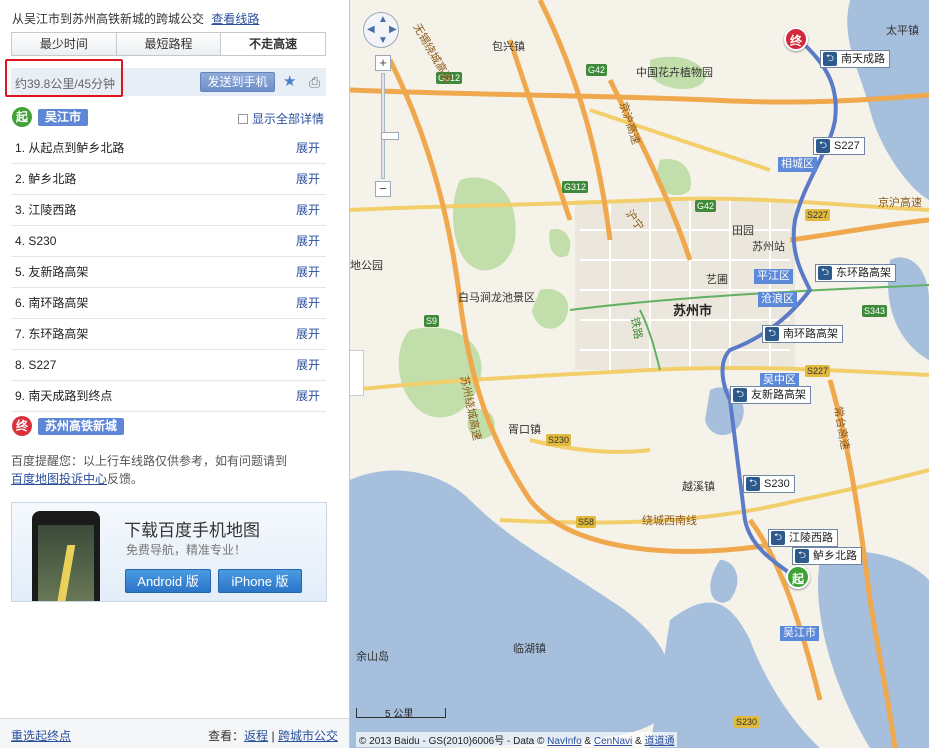 The image size is (929, 748). What do you see at coordinates (777, 299) in the screenshot?
I see `district-label: 沧浪区` at bounding box center [777, 299].